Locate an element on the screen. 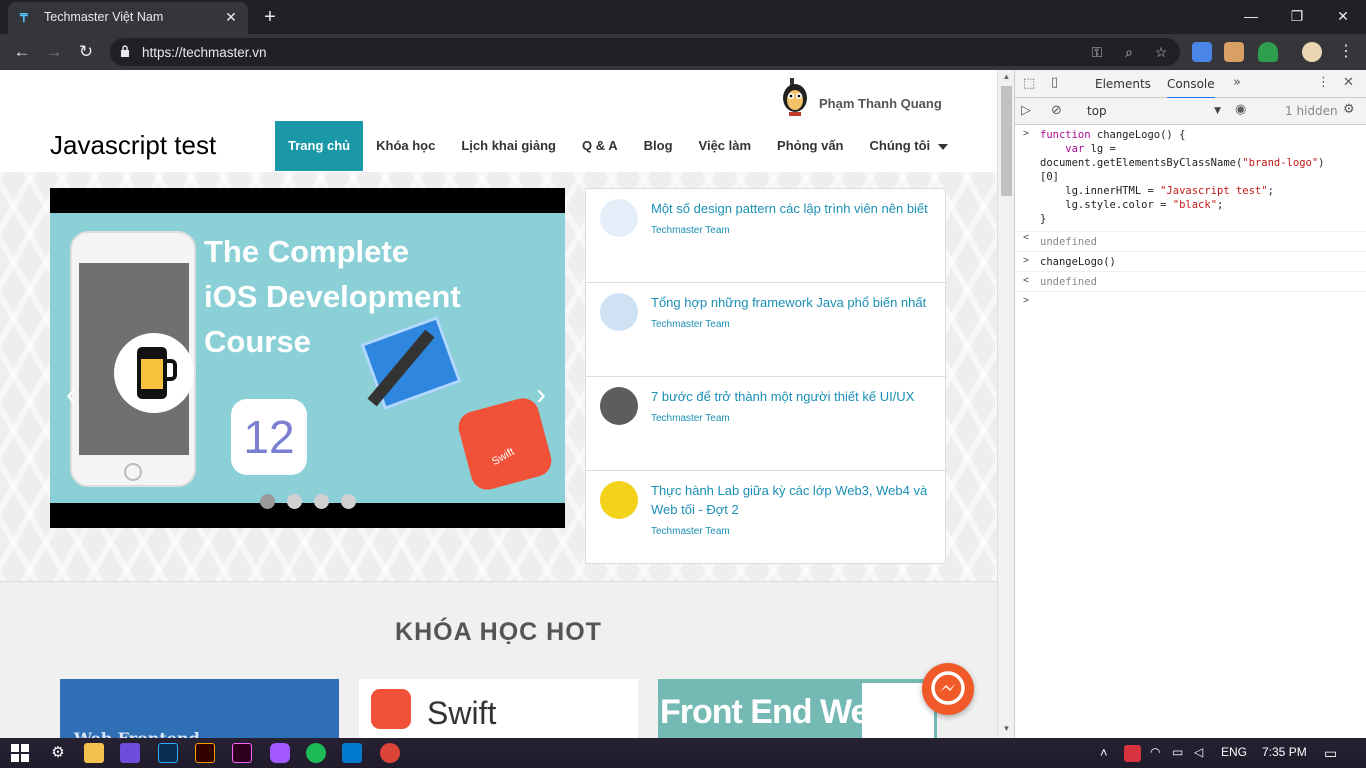 The height and width of the screenshot is (768, 1366). console-toolbar: ▷ ⊘ top ▼ ◉ 1 hidden ⚙ is located at coordinates (1190, 111).